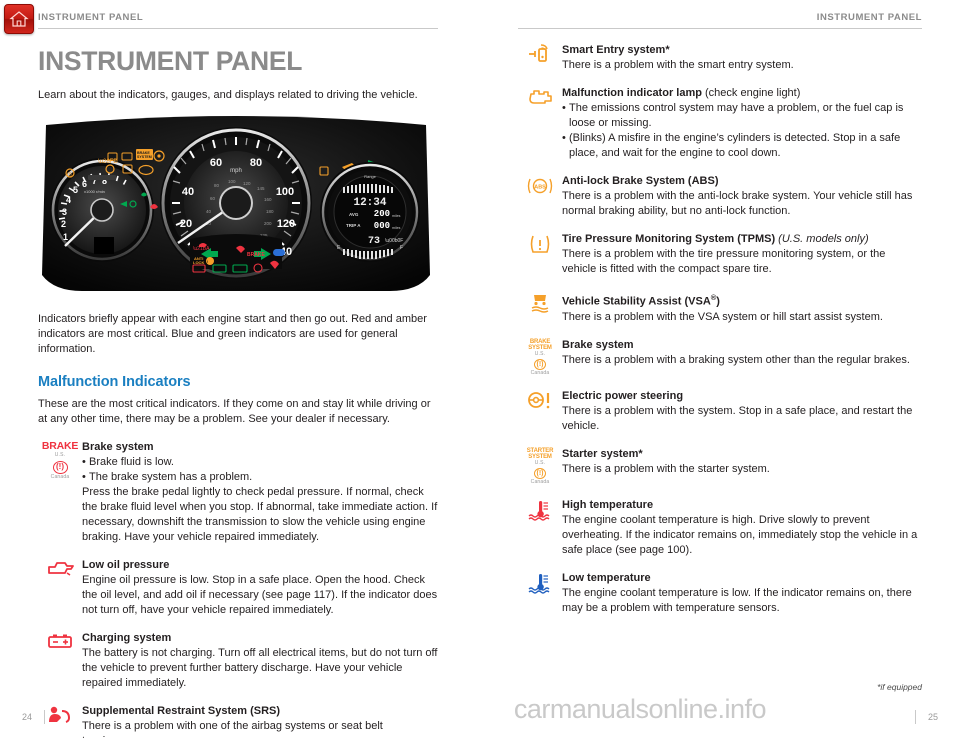 The width and height of the screenshot is (960, 738). What do you see at coordinates (127, 638) in the screenshot?
I see `entry-title: Charging system` at bounding box center [127, 638].